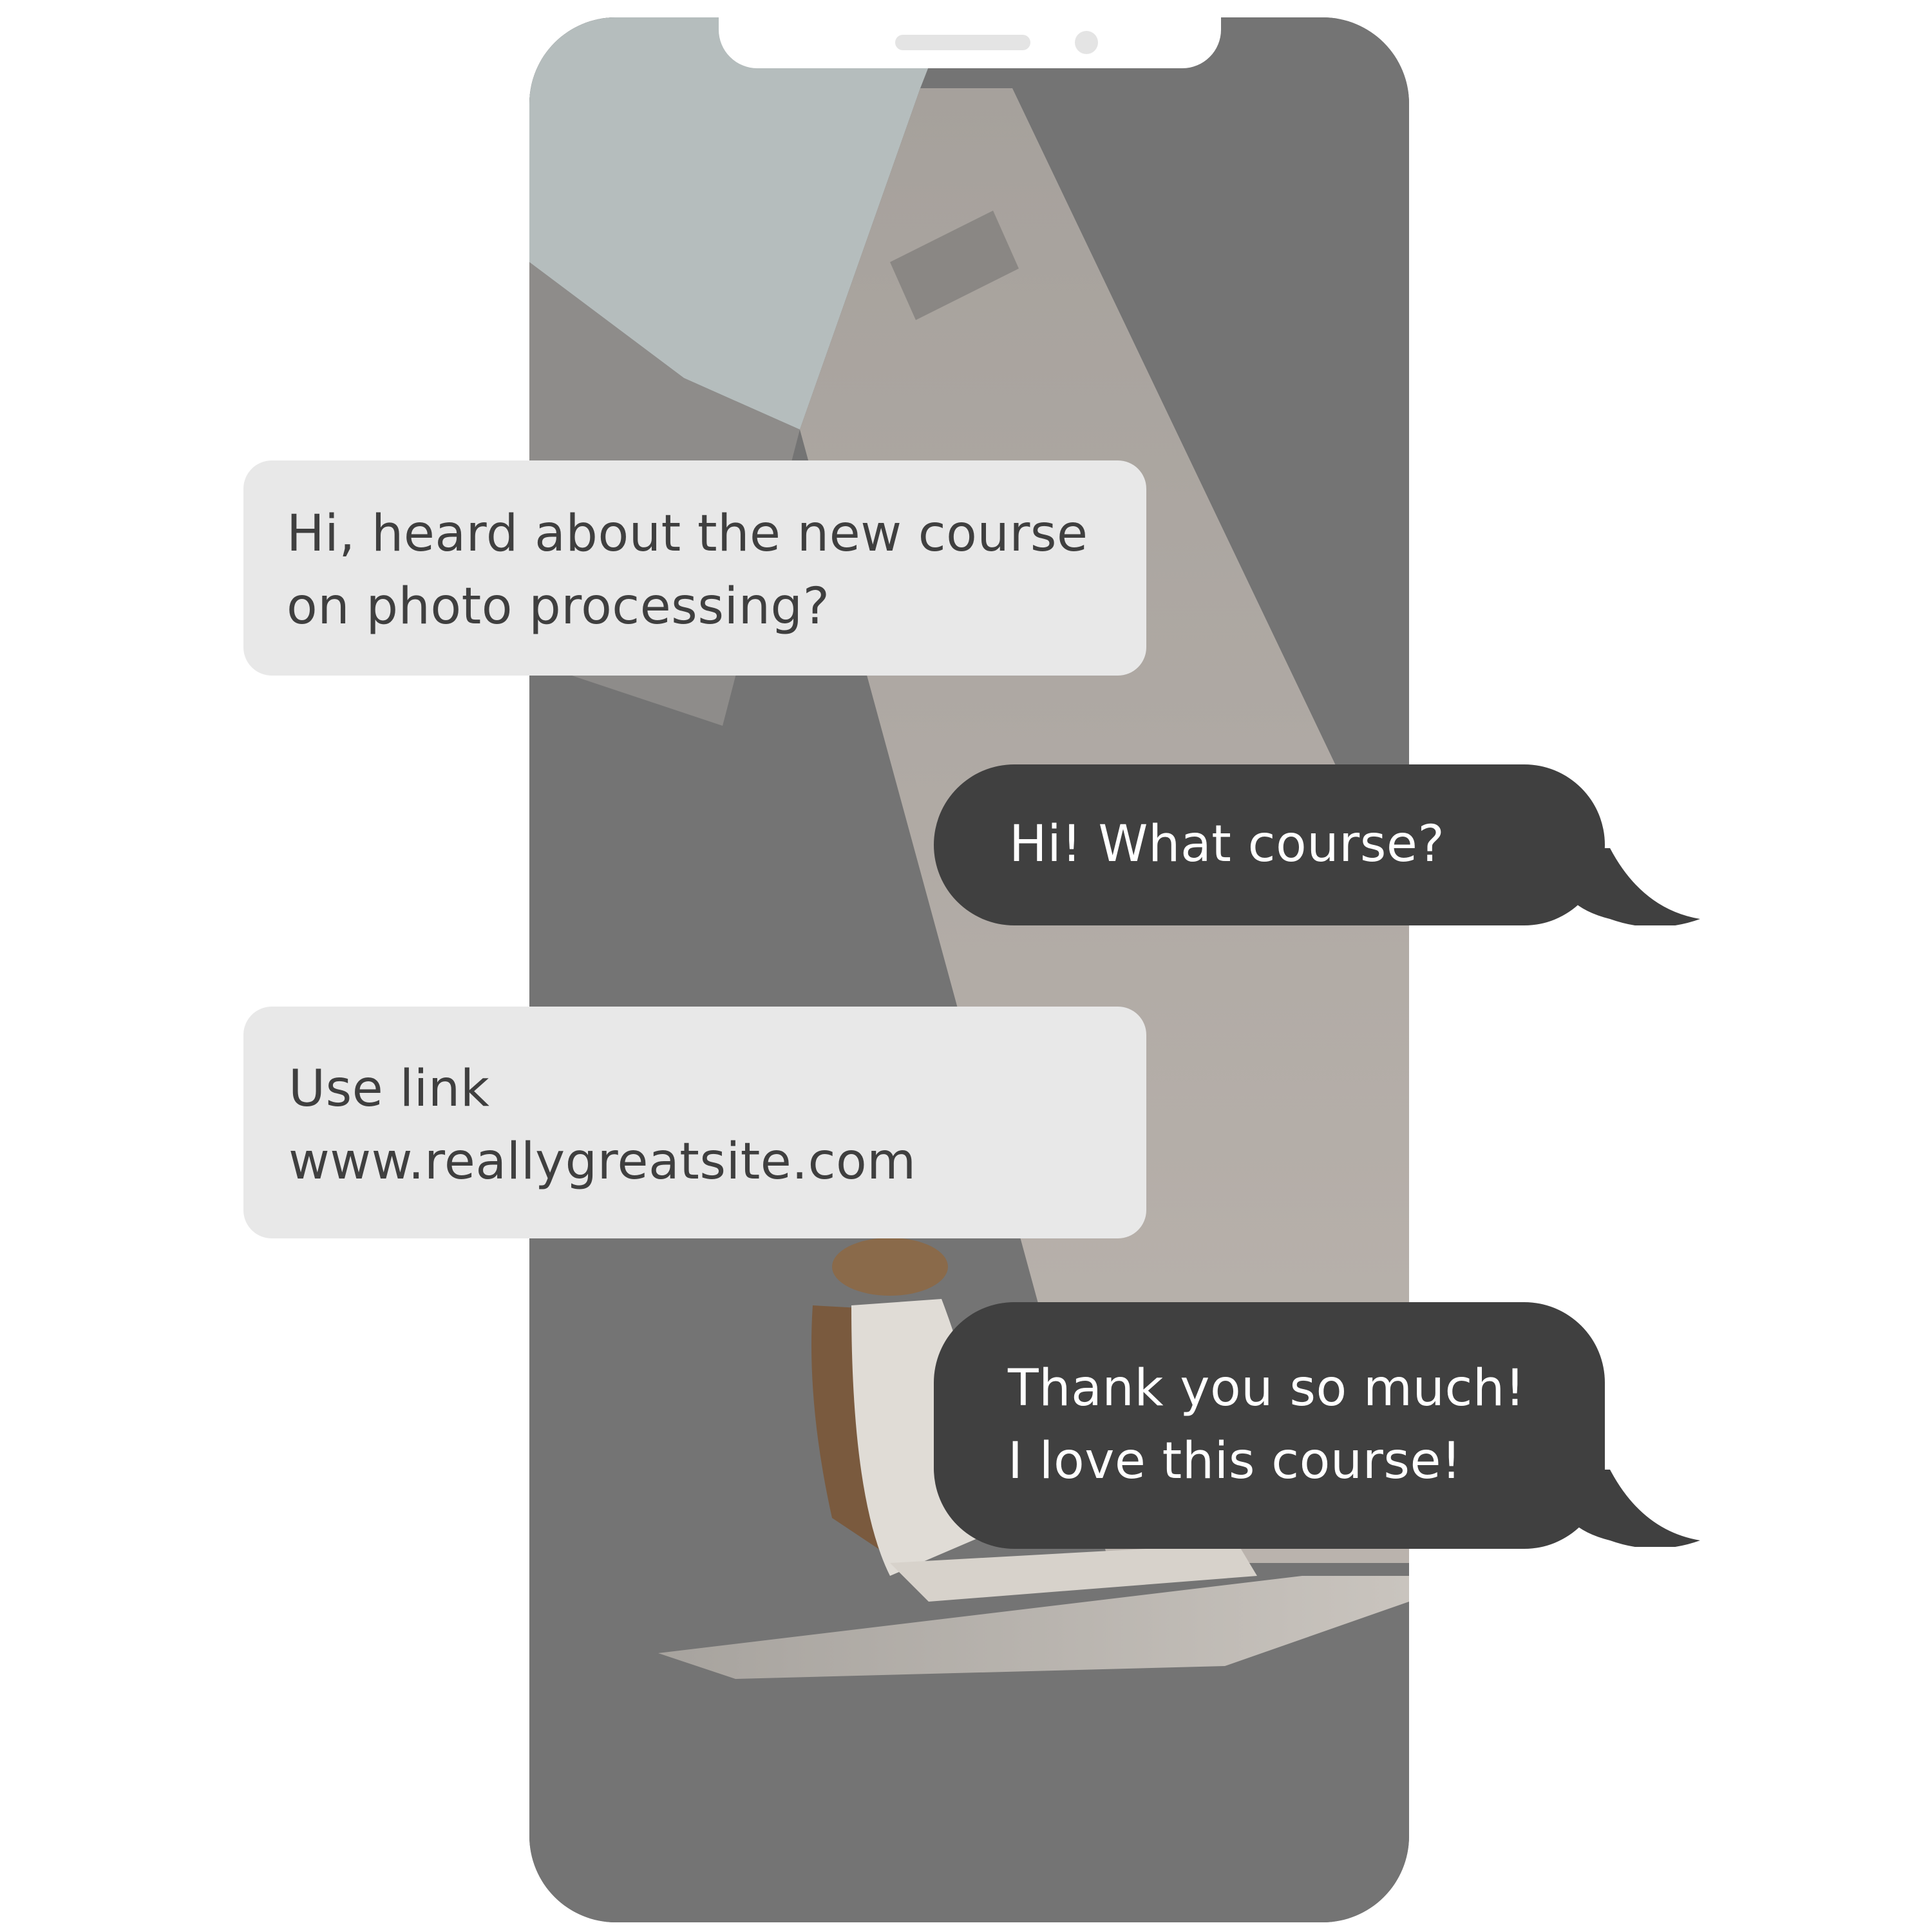  Describe the element at coordinates (687, 534) in the screenshot. I see `message-text: Hi, heard about the new course` at that location.